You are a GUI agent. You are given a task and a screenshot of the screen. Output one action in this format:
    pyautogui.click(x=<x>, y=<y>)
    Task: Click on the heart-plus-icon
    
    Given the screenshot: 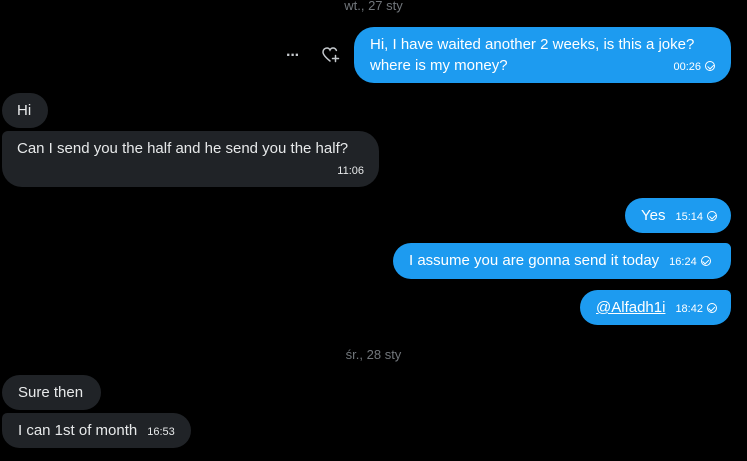 What is the action you would take?
    pyautogui.click(x=331, y=55)
    